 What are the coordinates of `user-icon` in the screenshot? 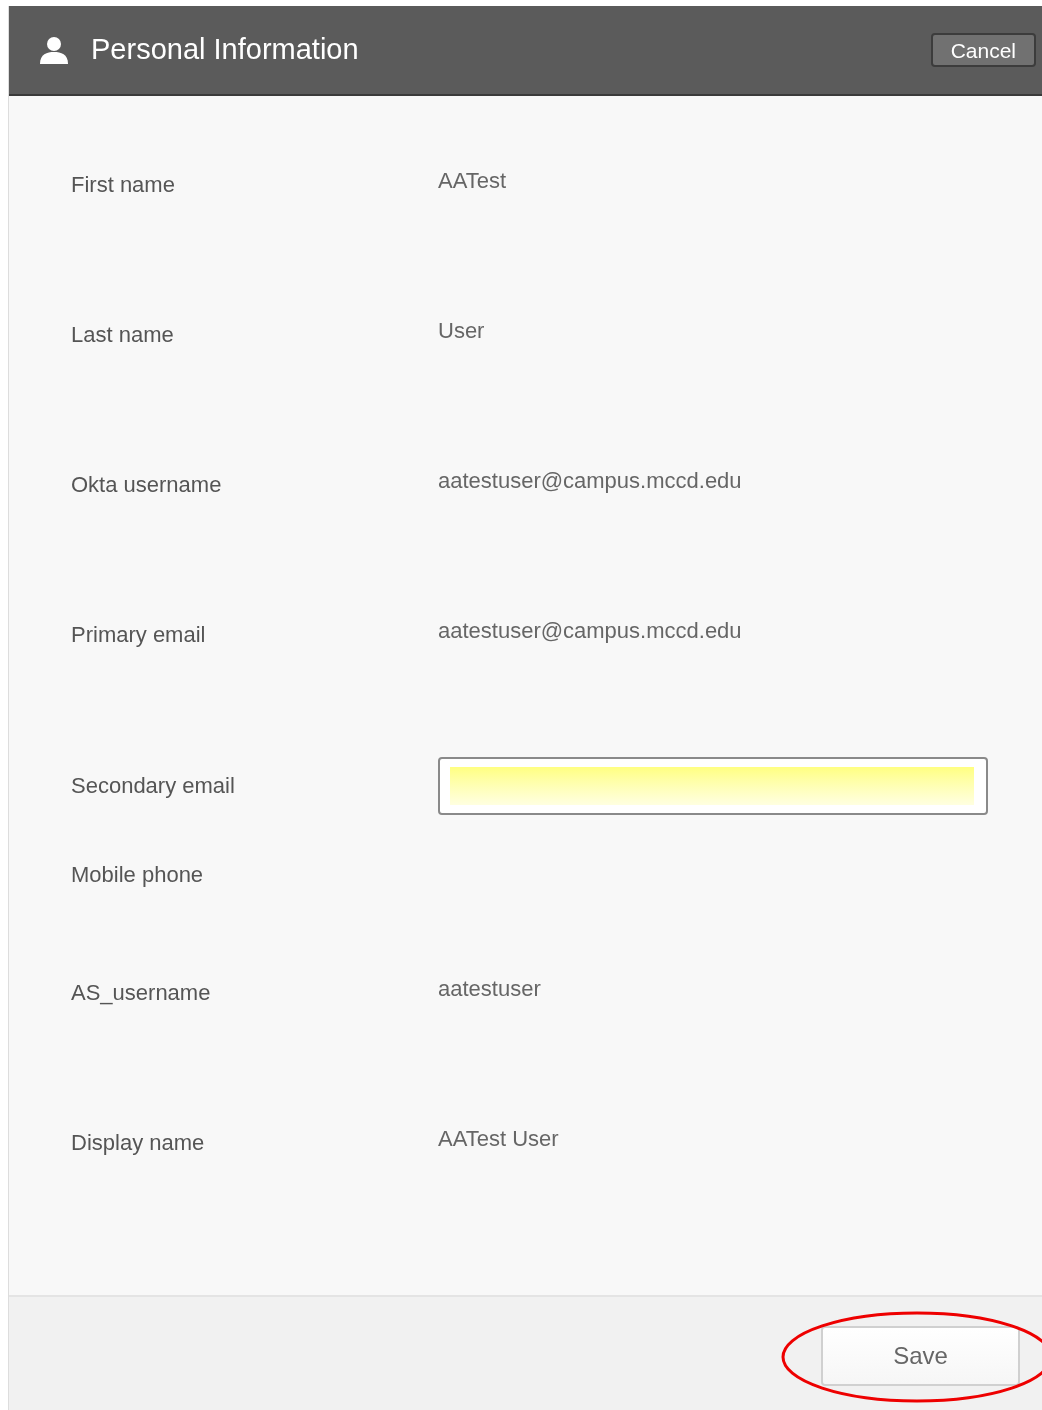 It's located at (54, 50).